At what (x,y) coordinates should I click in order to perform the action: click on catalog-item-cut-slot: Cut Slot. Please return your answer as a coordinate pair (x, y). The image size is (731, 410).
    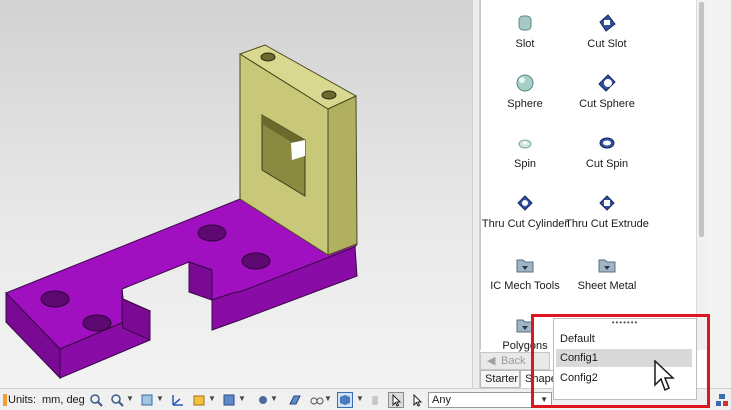
    Looking at the image, I should click on (607, 31).